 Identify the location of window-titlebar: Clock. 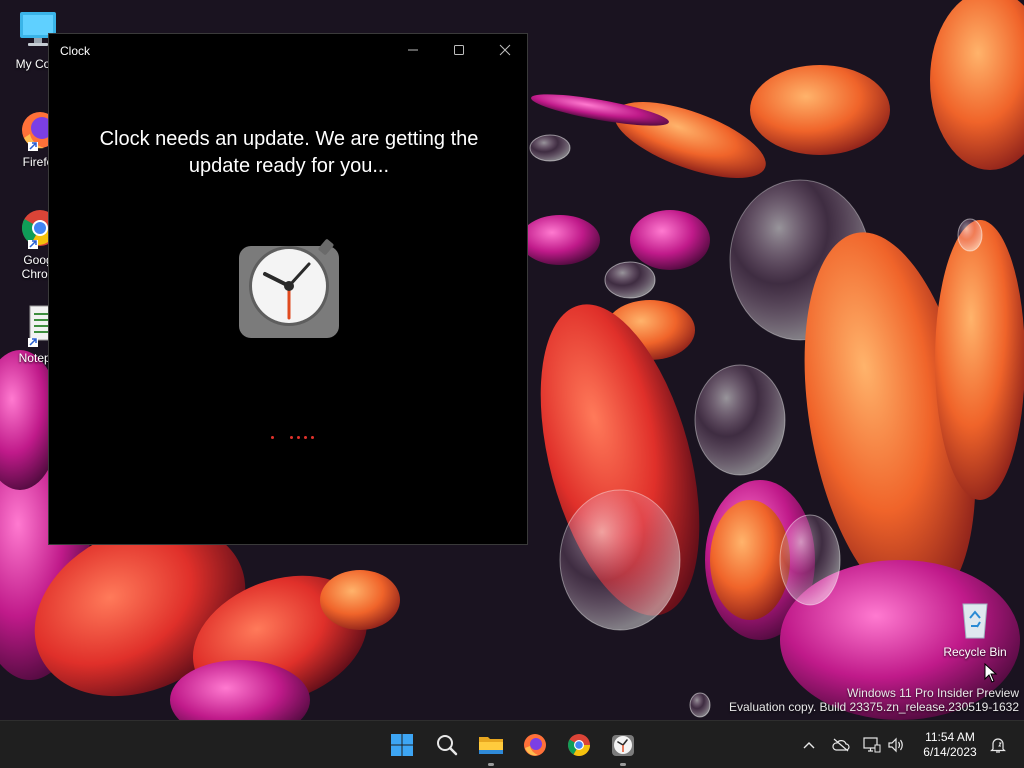
(288, 50).